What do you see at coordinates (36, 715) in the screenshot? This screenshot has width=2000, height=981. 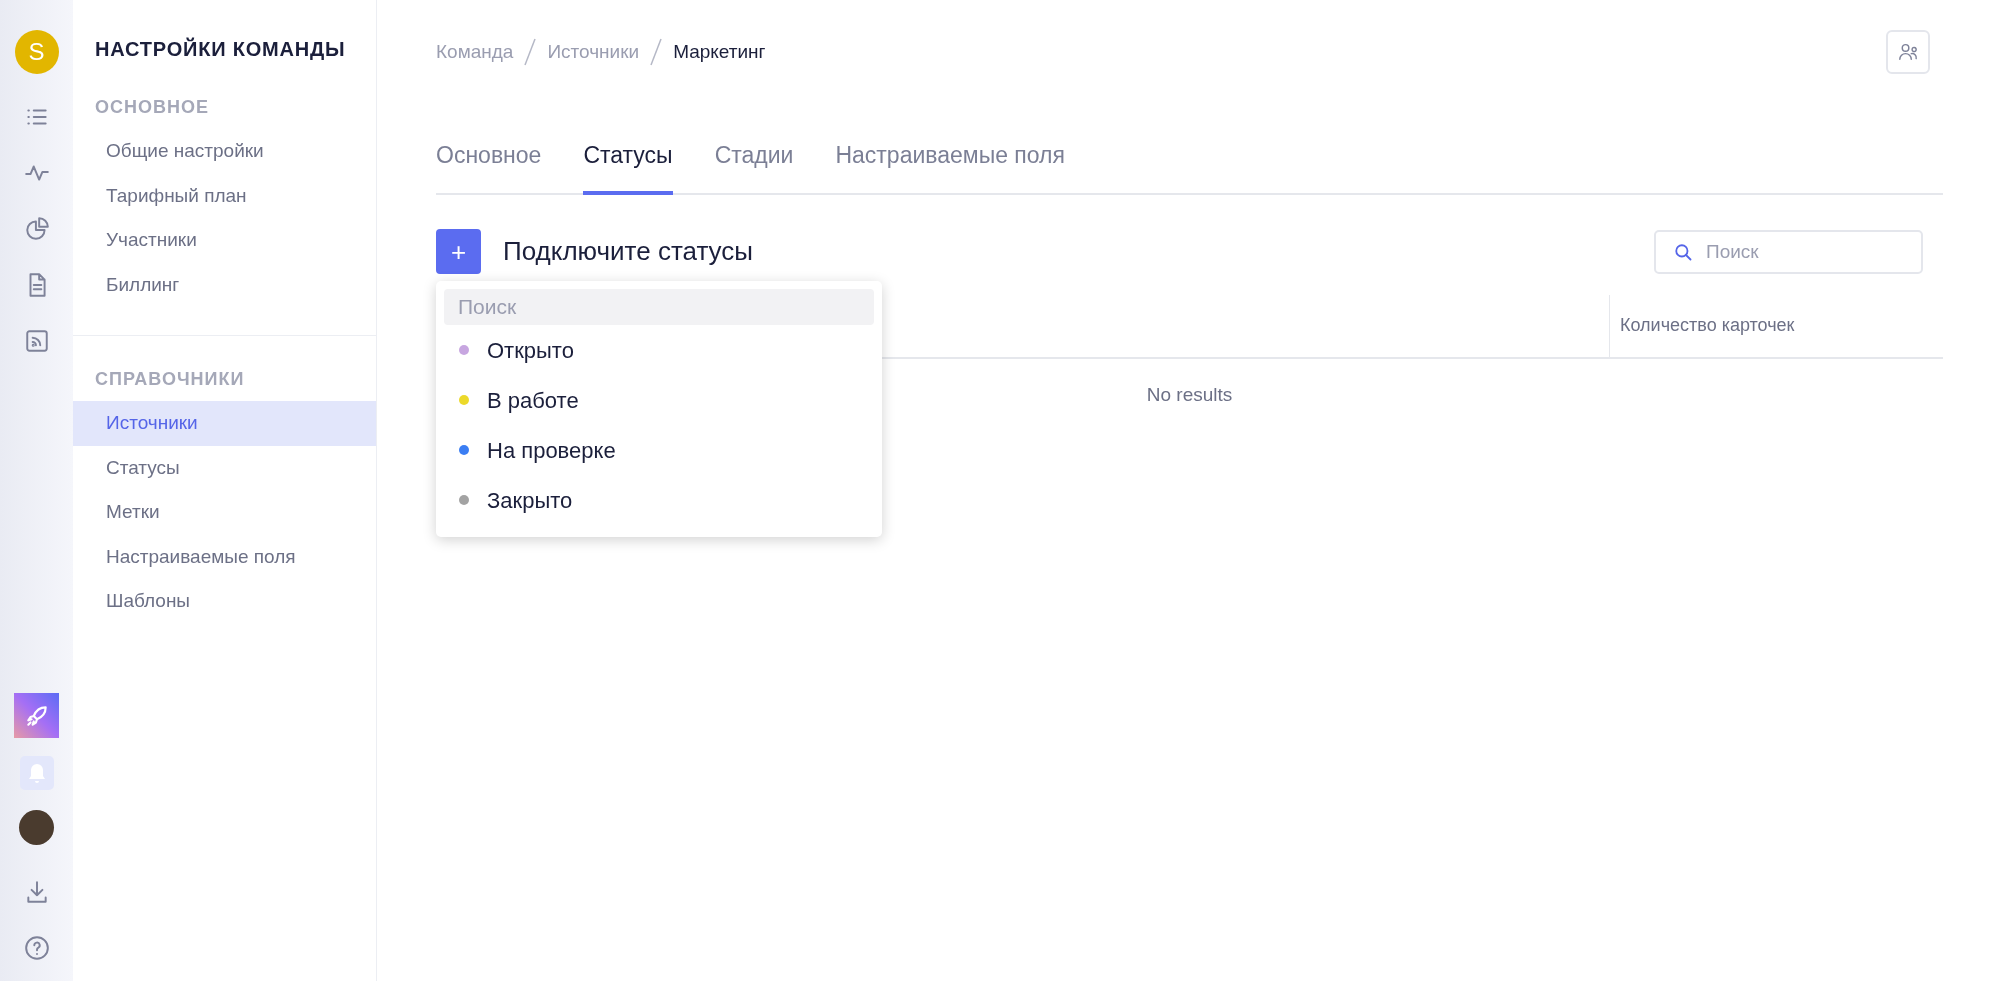 I see `rocket-button` at bounding box center [36, 715].